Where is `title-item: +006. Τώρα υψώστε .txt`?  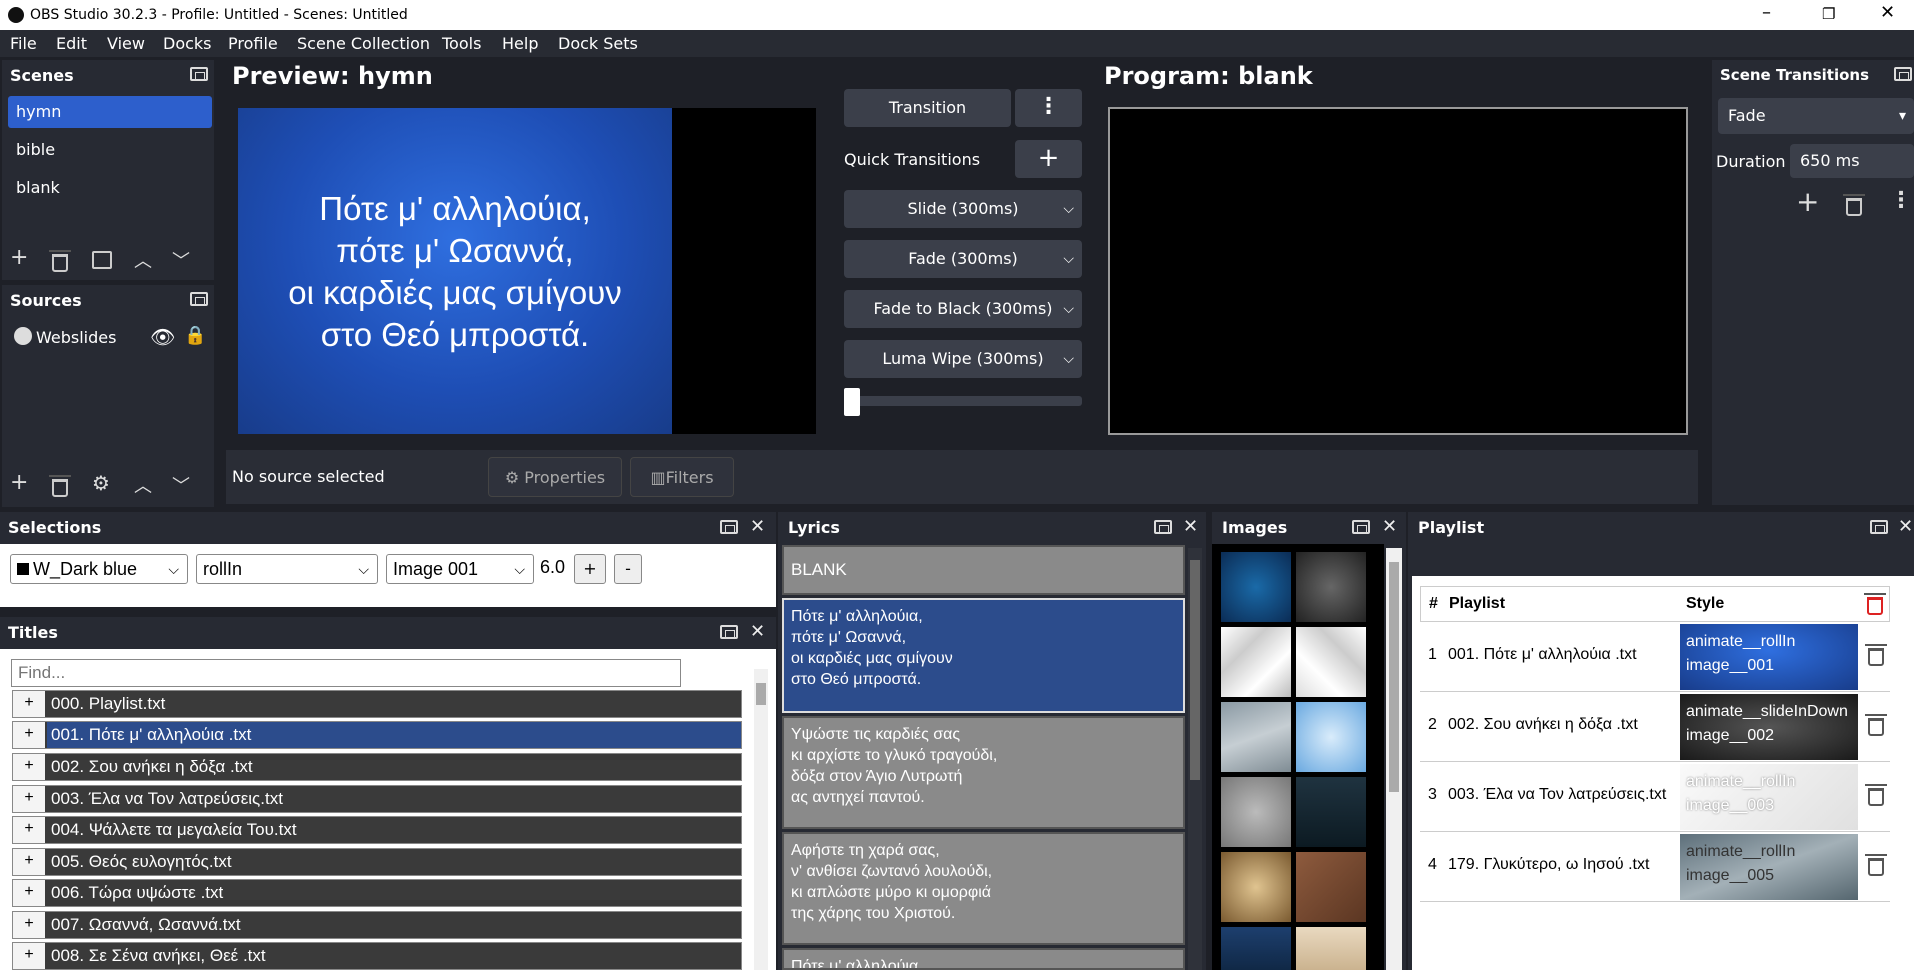
title-item: +006. Τώρα υψώστε .txt is located at coordinates (377, 893).